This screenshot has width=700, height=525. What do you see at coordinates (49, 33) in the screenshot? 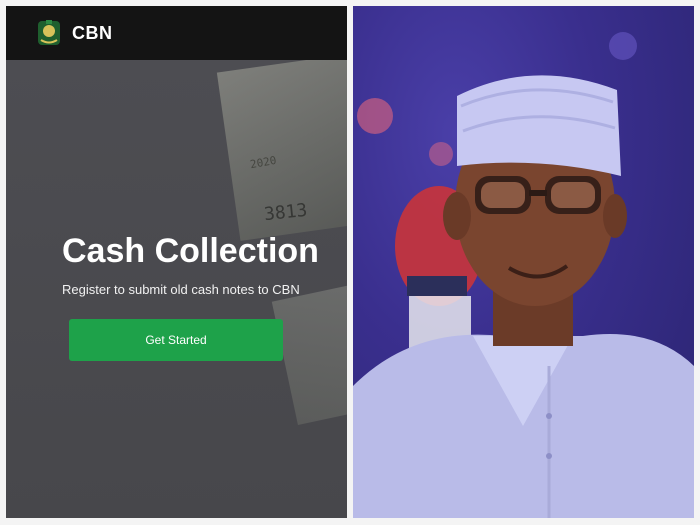
I see `cbn-crest-icon` at bounding box center [49, 33].